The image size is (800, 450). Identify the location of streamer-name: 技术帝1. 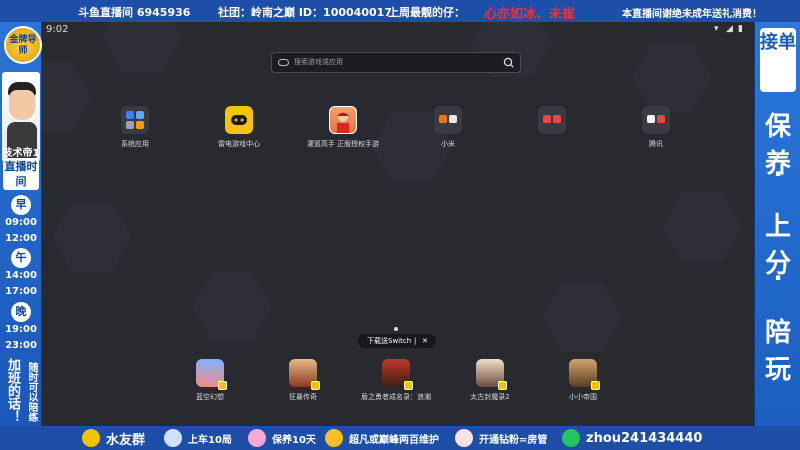
(21, 153).